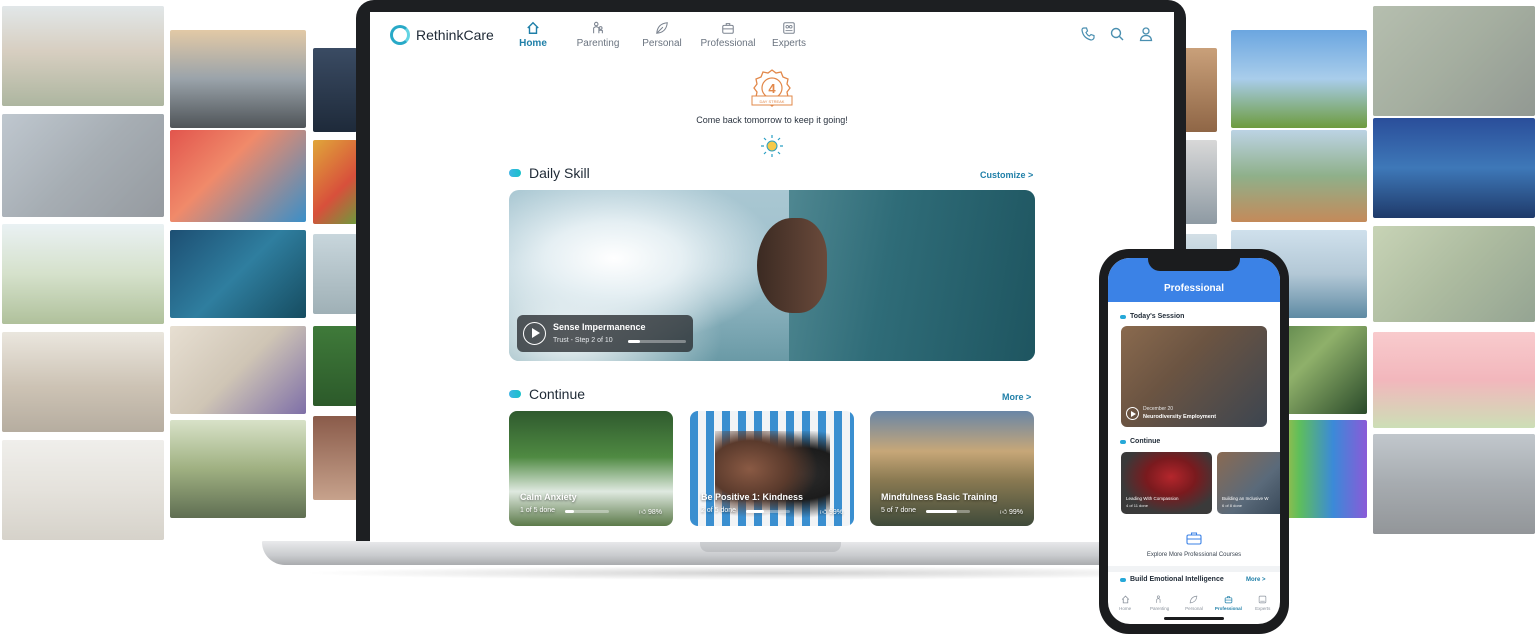 Image resolution: width=1537 pixels, height=636 pixels. What do you see at coordinates (605, 333) in the screenshot?
I see `daily-skill-player: Sense Impermanence Trust - Step 2 of 10` at bounding box center [605, 333].